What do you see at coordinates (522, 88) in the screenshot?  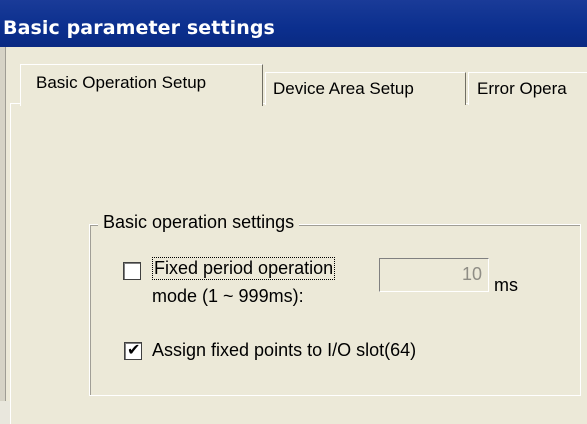 I see `tab-label: Error Opera` at bounding box center [522, 88].